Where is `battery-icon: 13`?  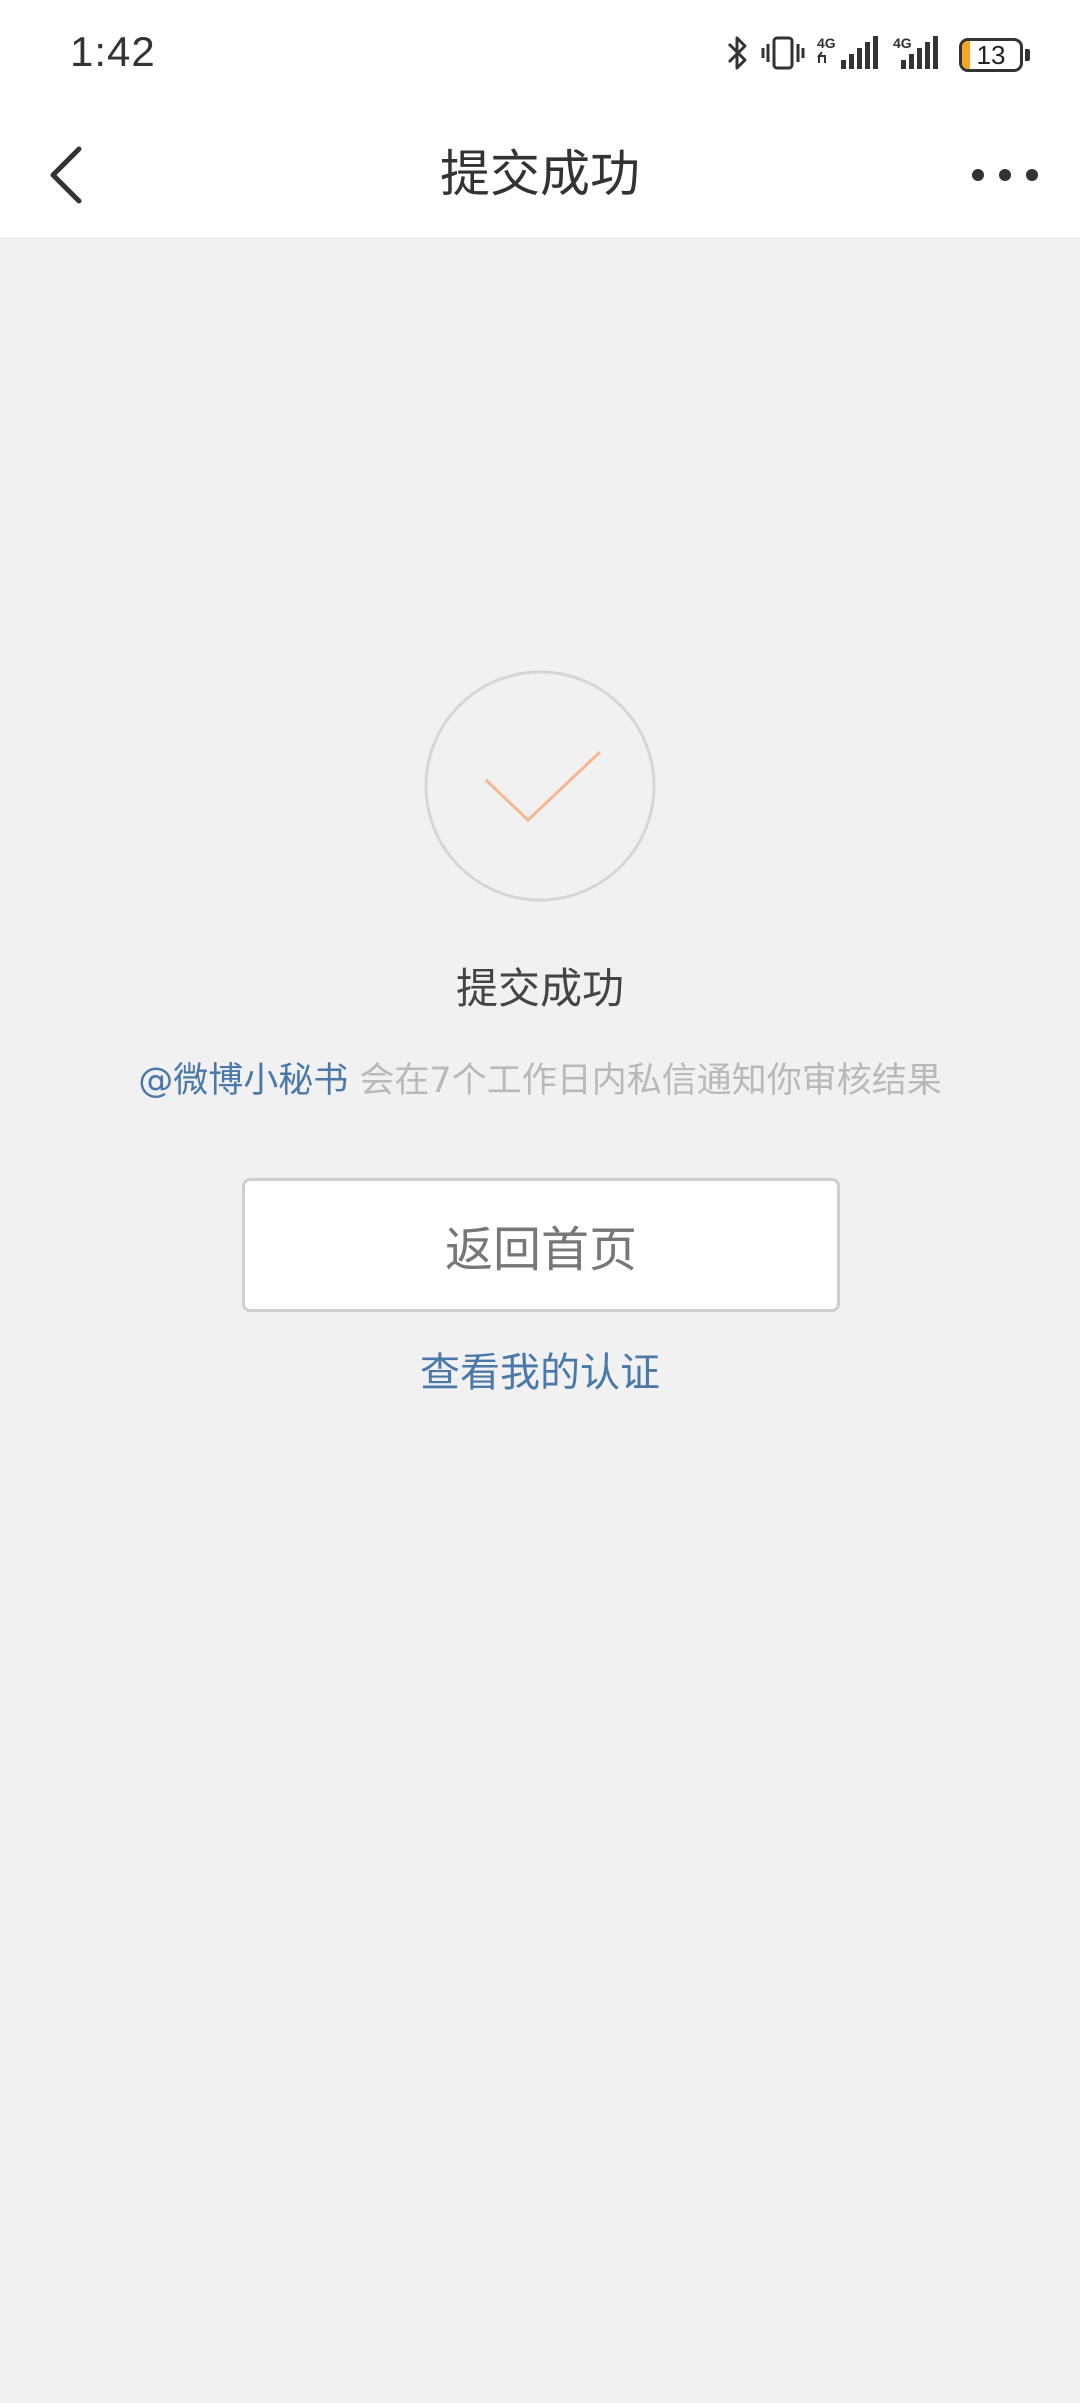
battery-icon: 13 is located at coordinates (991, 55).